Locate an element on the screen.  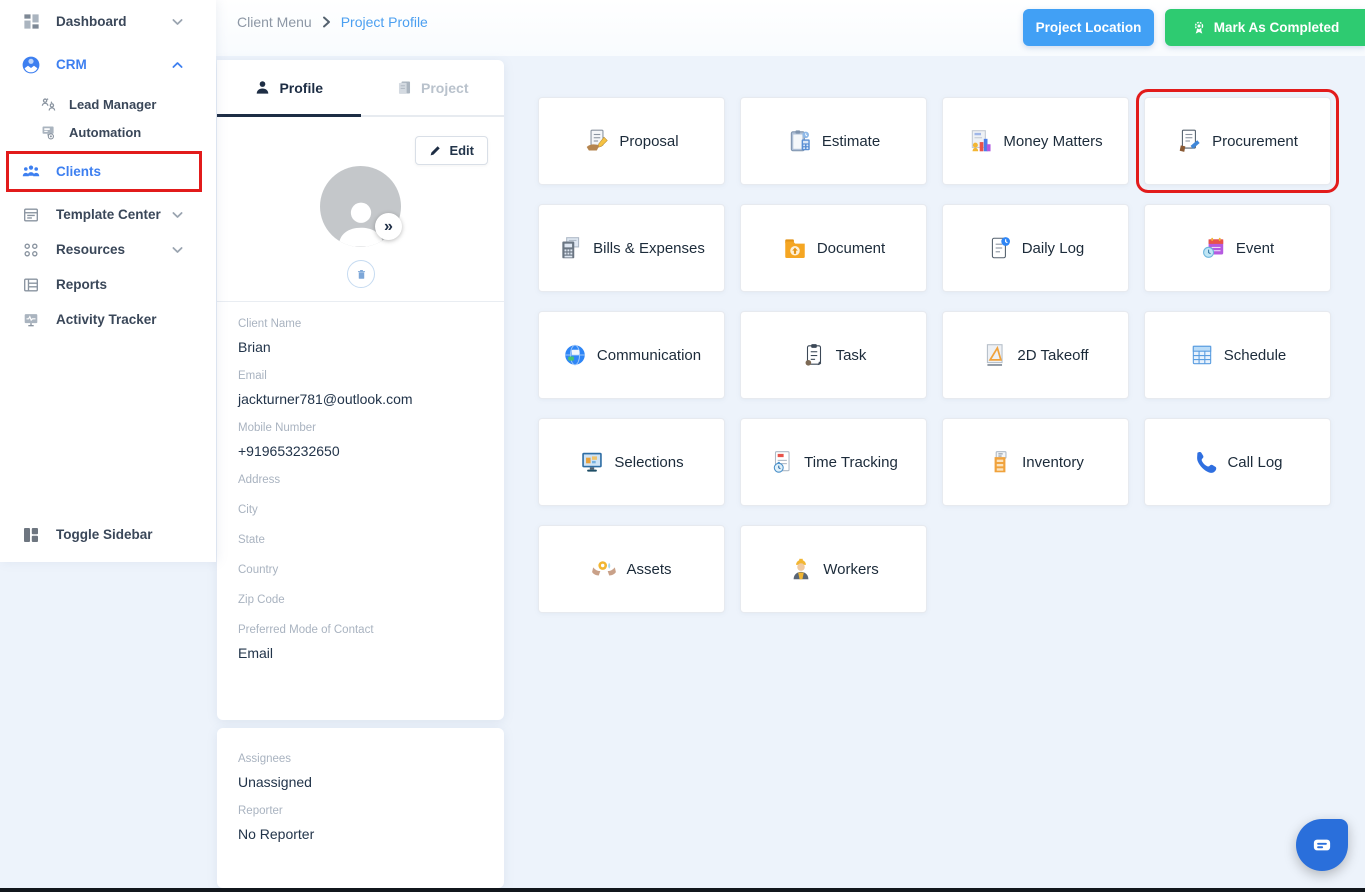
call-log-icon is located at coordinates (1205, 462).